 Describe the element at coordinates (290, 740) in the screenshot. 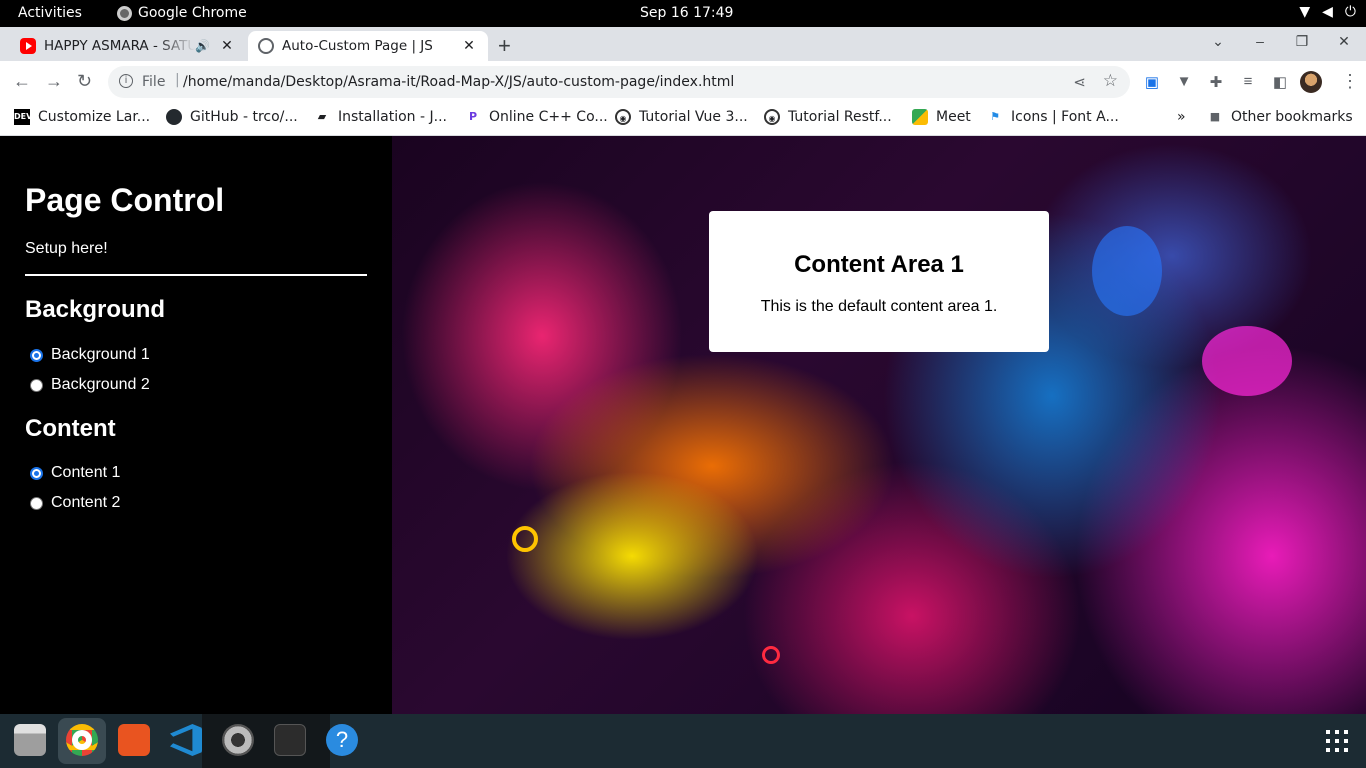

I see `terminal-icon` at that location.